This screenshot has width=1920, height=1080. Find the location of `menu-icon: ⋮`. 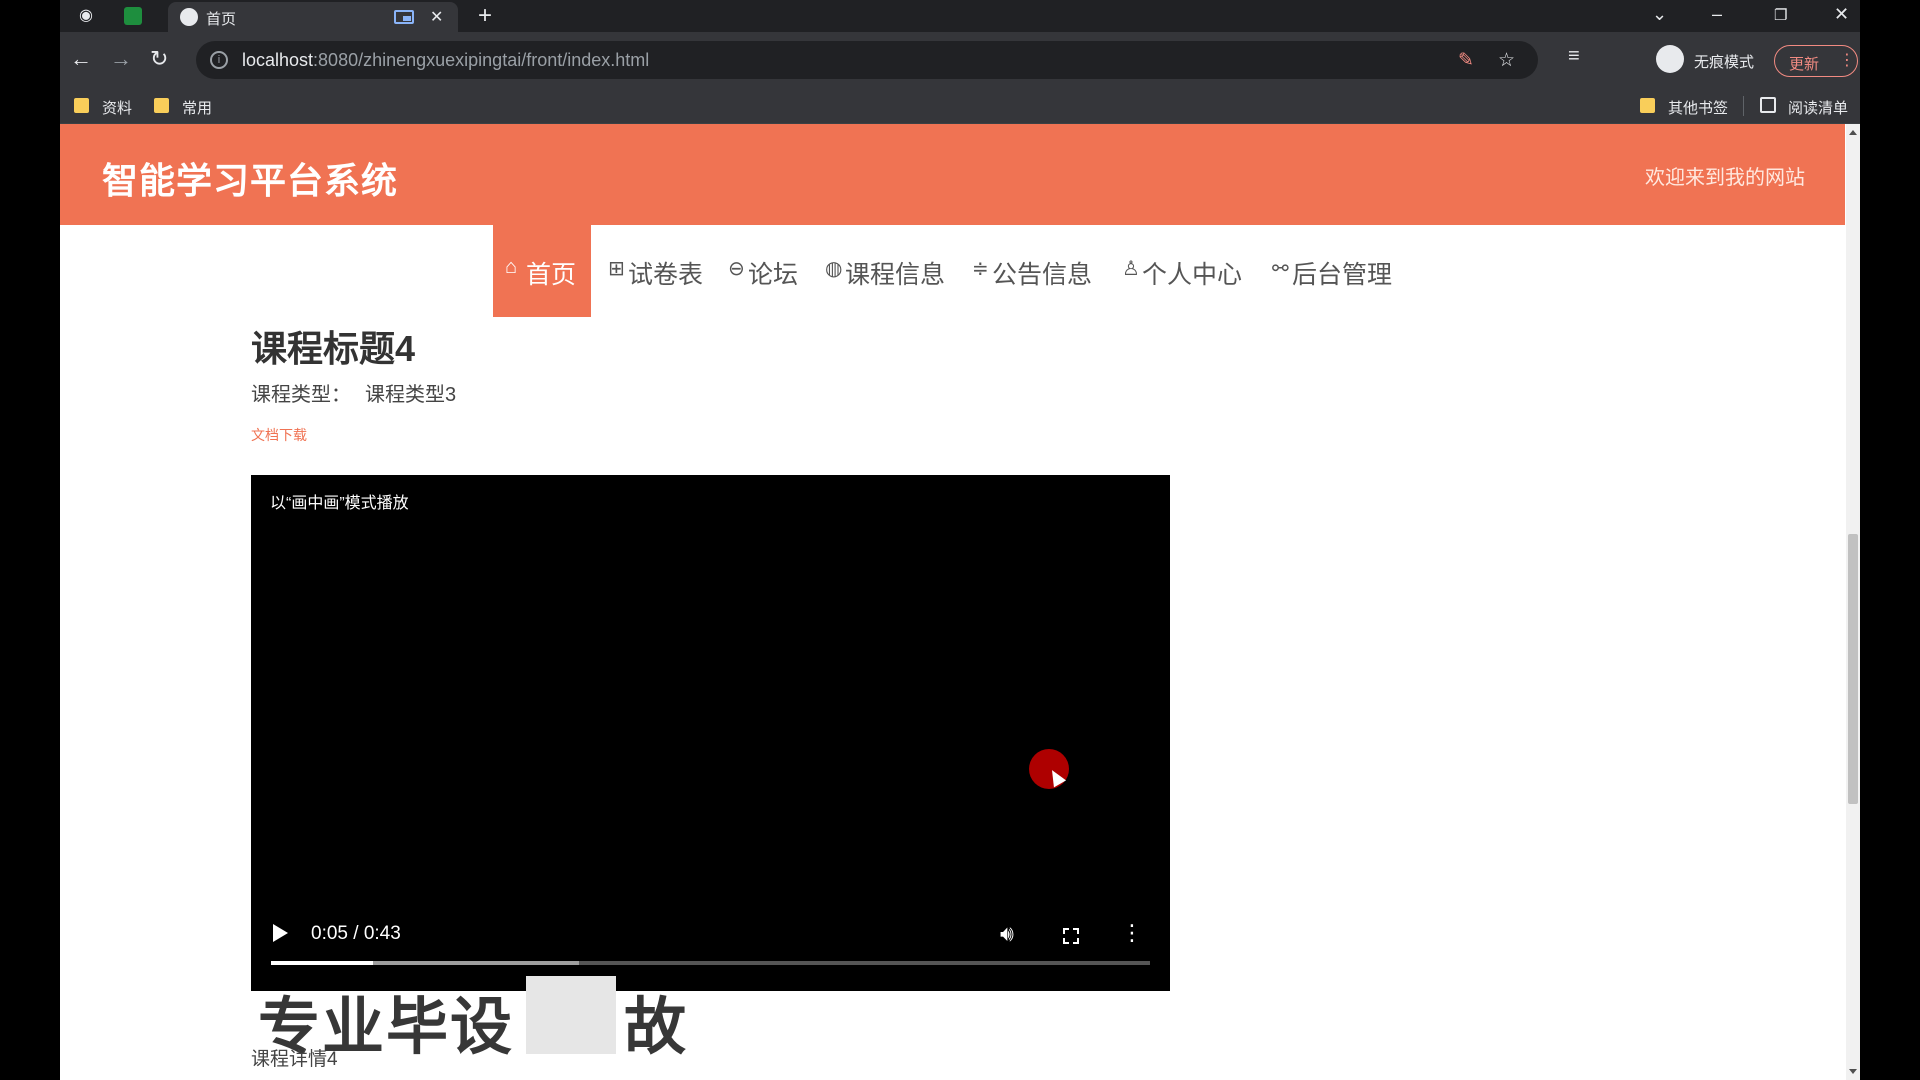

menu-icon: ⋮ is located at coordinates (1847, 60).